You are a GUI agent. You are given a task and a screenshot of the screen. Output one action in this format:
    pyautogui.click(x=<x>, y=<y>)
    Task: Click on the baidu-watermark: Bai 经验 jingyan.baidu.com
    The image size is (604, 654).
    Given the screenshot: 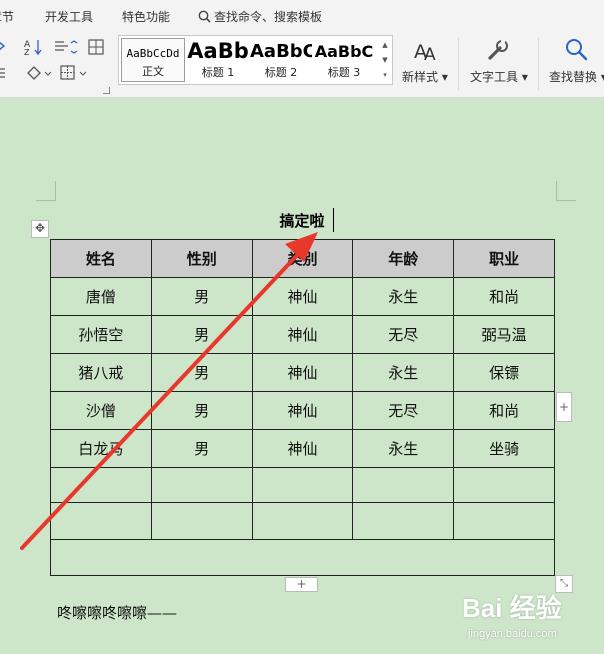 What is the action you would take?
    pyautogui.click(x=532, y=619)
    